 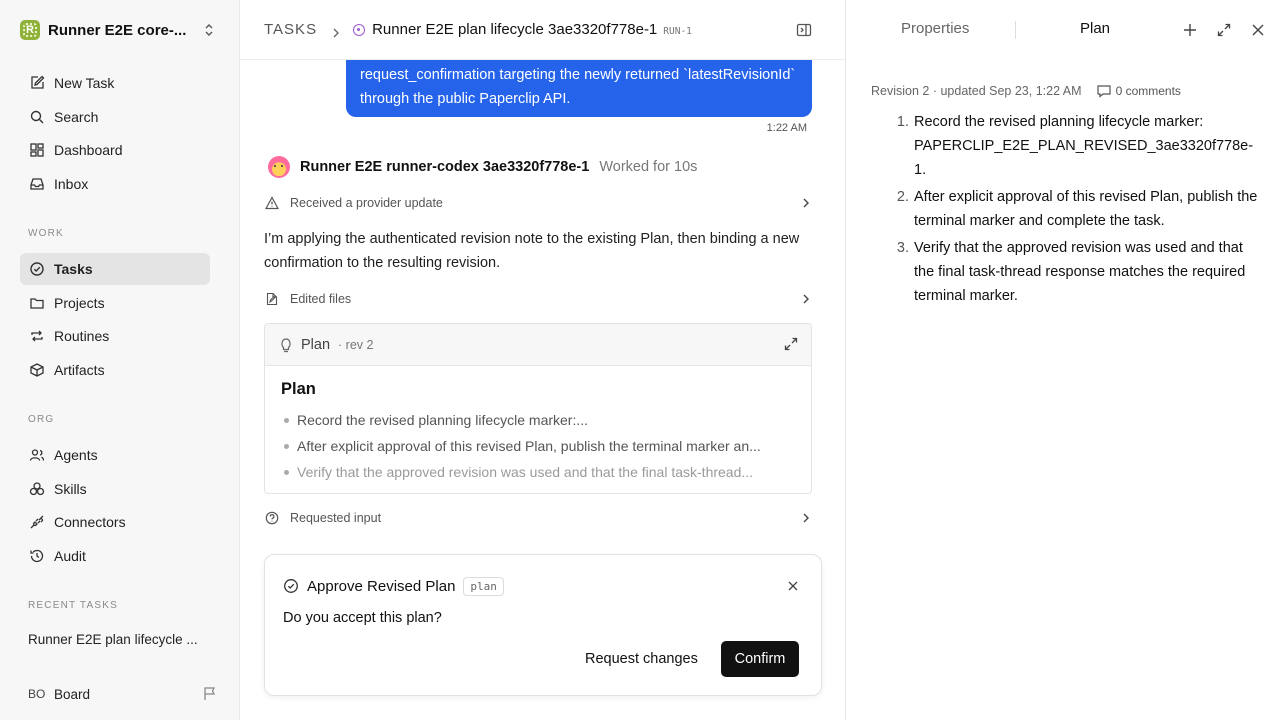 What do you see at coordinates (356, 344) in the screenshot?
I see `plan-revision: · rev 2` at bounding box center [356, 344].